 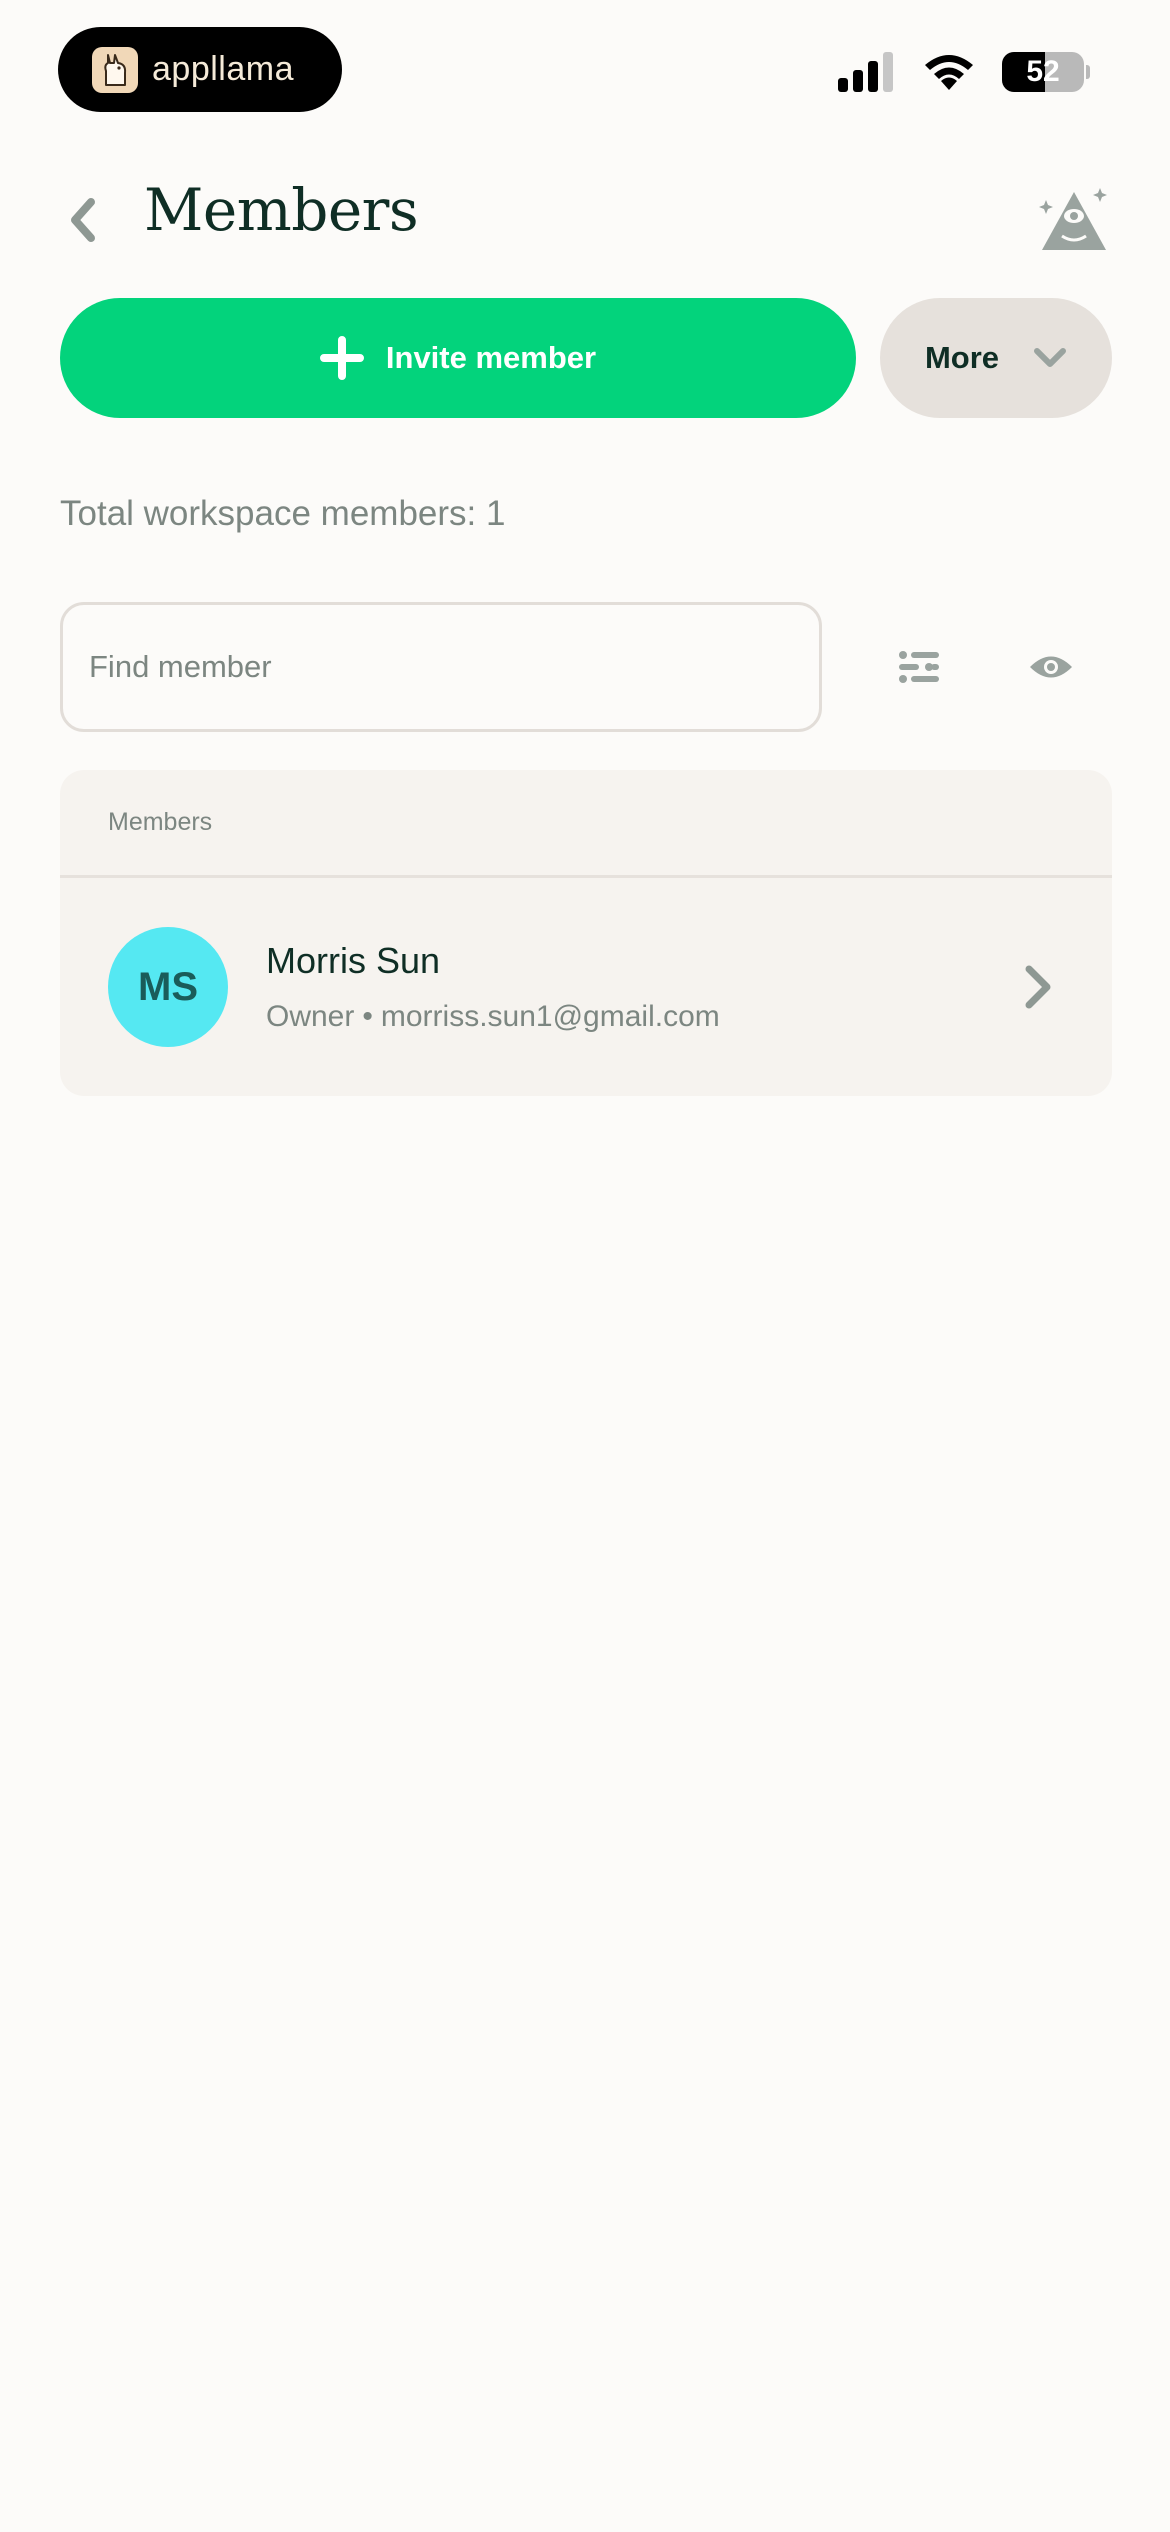 I want to click on back-button, so click(x=82, y=220).